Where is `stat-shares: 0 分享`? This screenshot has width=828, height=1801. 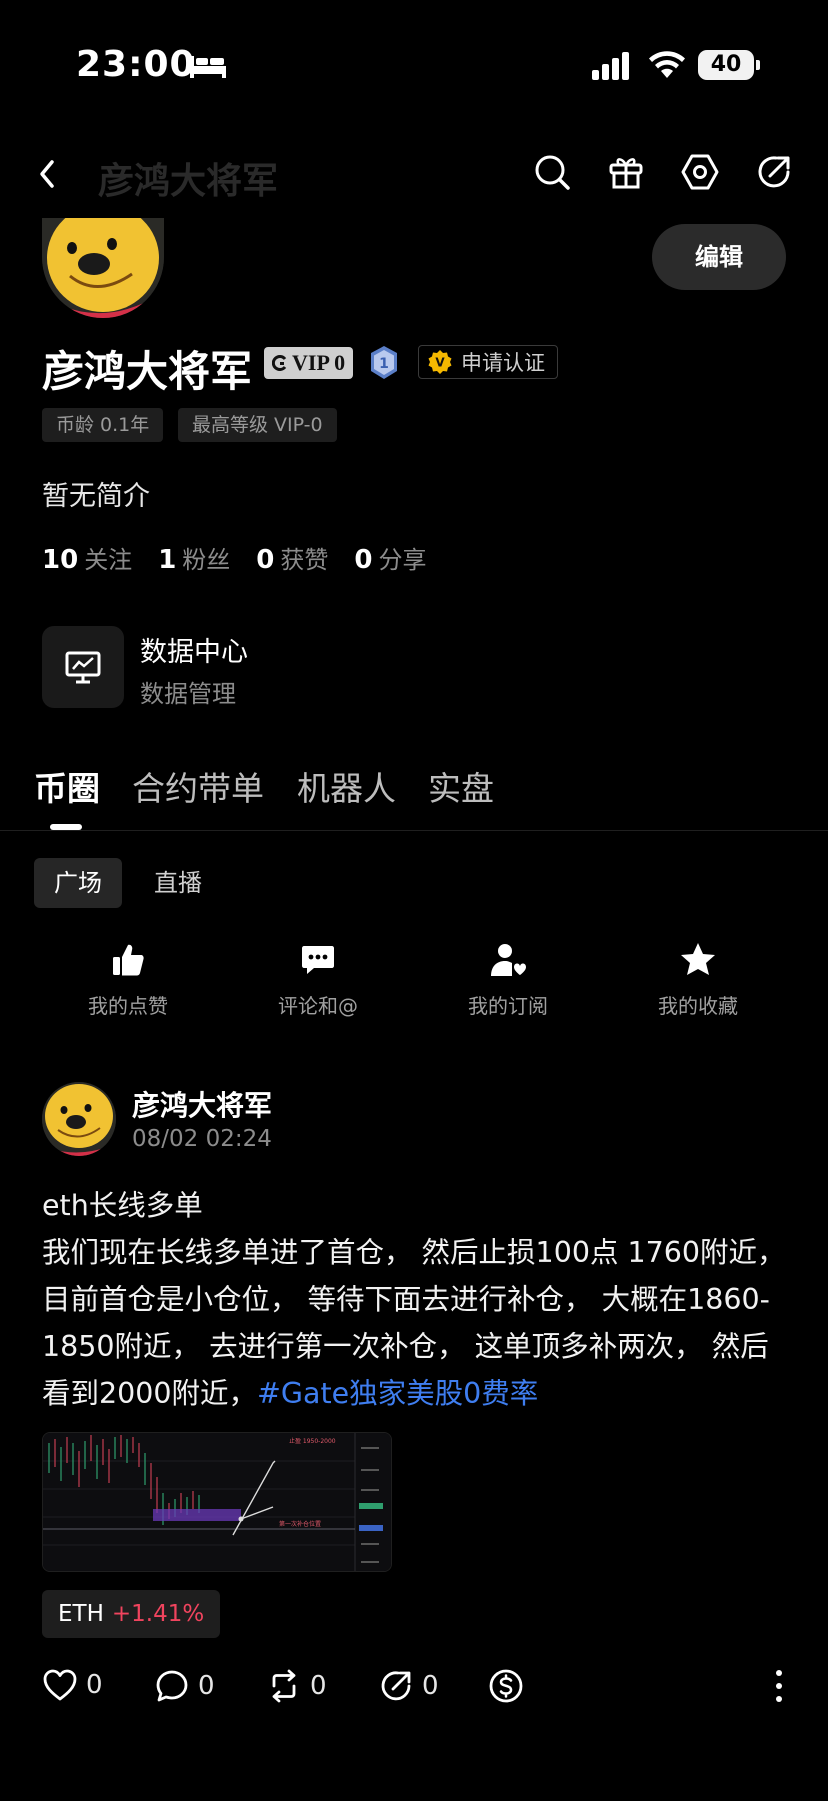
stat-shares: 0 分享 is located at coordinates (390, 557).